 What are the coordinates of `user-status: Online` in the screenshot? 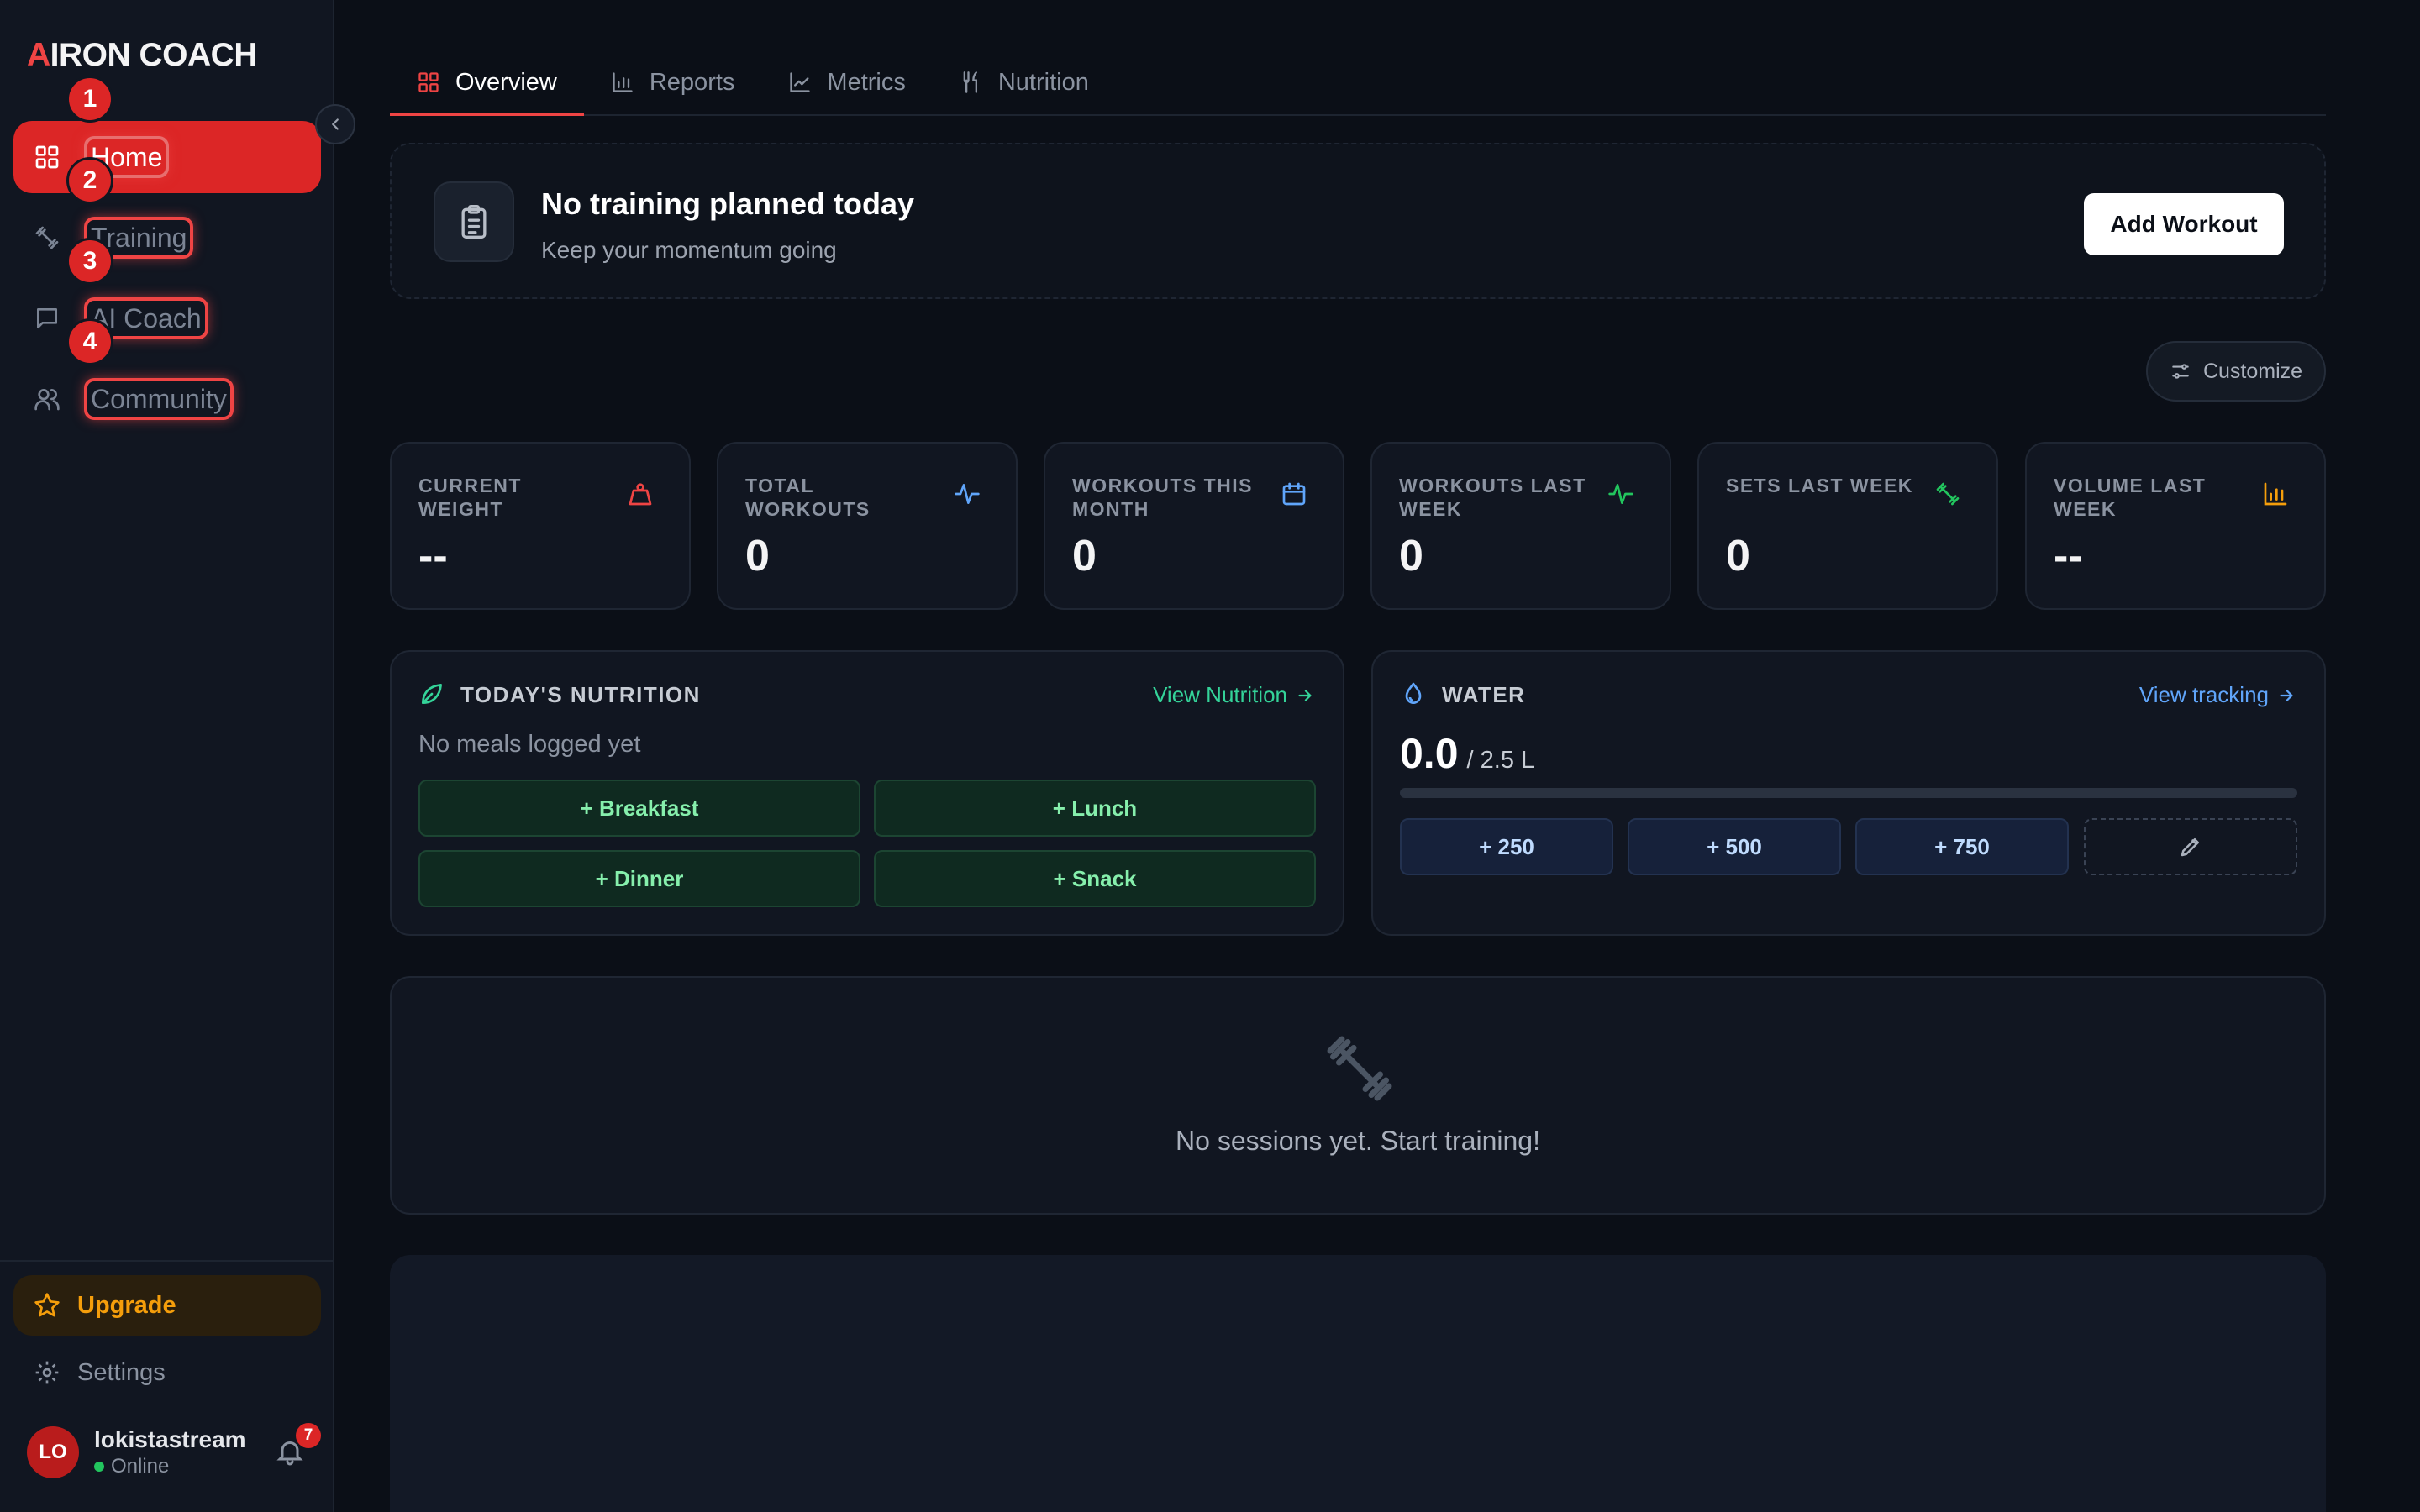 It's located at (170, 1466).